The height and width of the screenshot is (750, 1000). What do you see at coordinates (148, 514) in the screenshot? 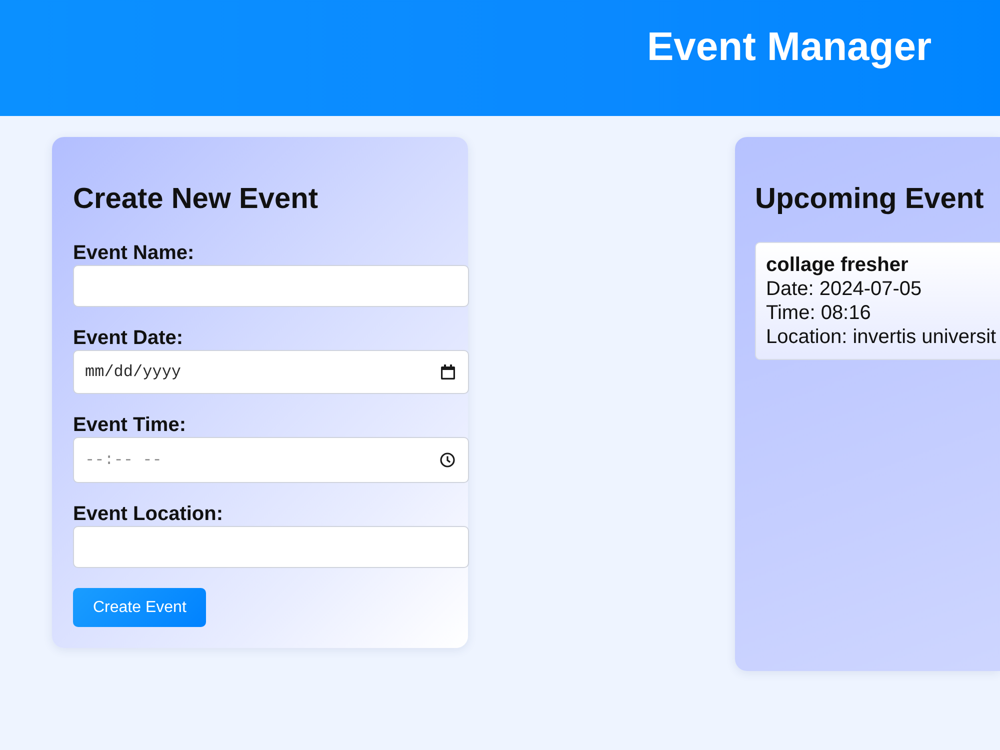
I see `field-label: Event Location:` at bounding box center [148, 514].